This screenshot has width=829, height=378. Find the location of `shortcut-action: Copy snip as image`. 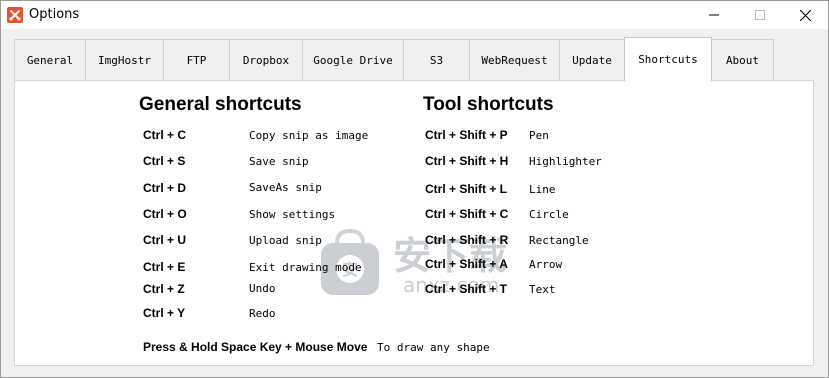

shortcut-action: Copy snip as image is located at coordinates (309, 135).